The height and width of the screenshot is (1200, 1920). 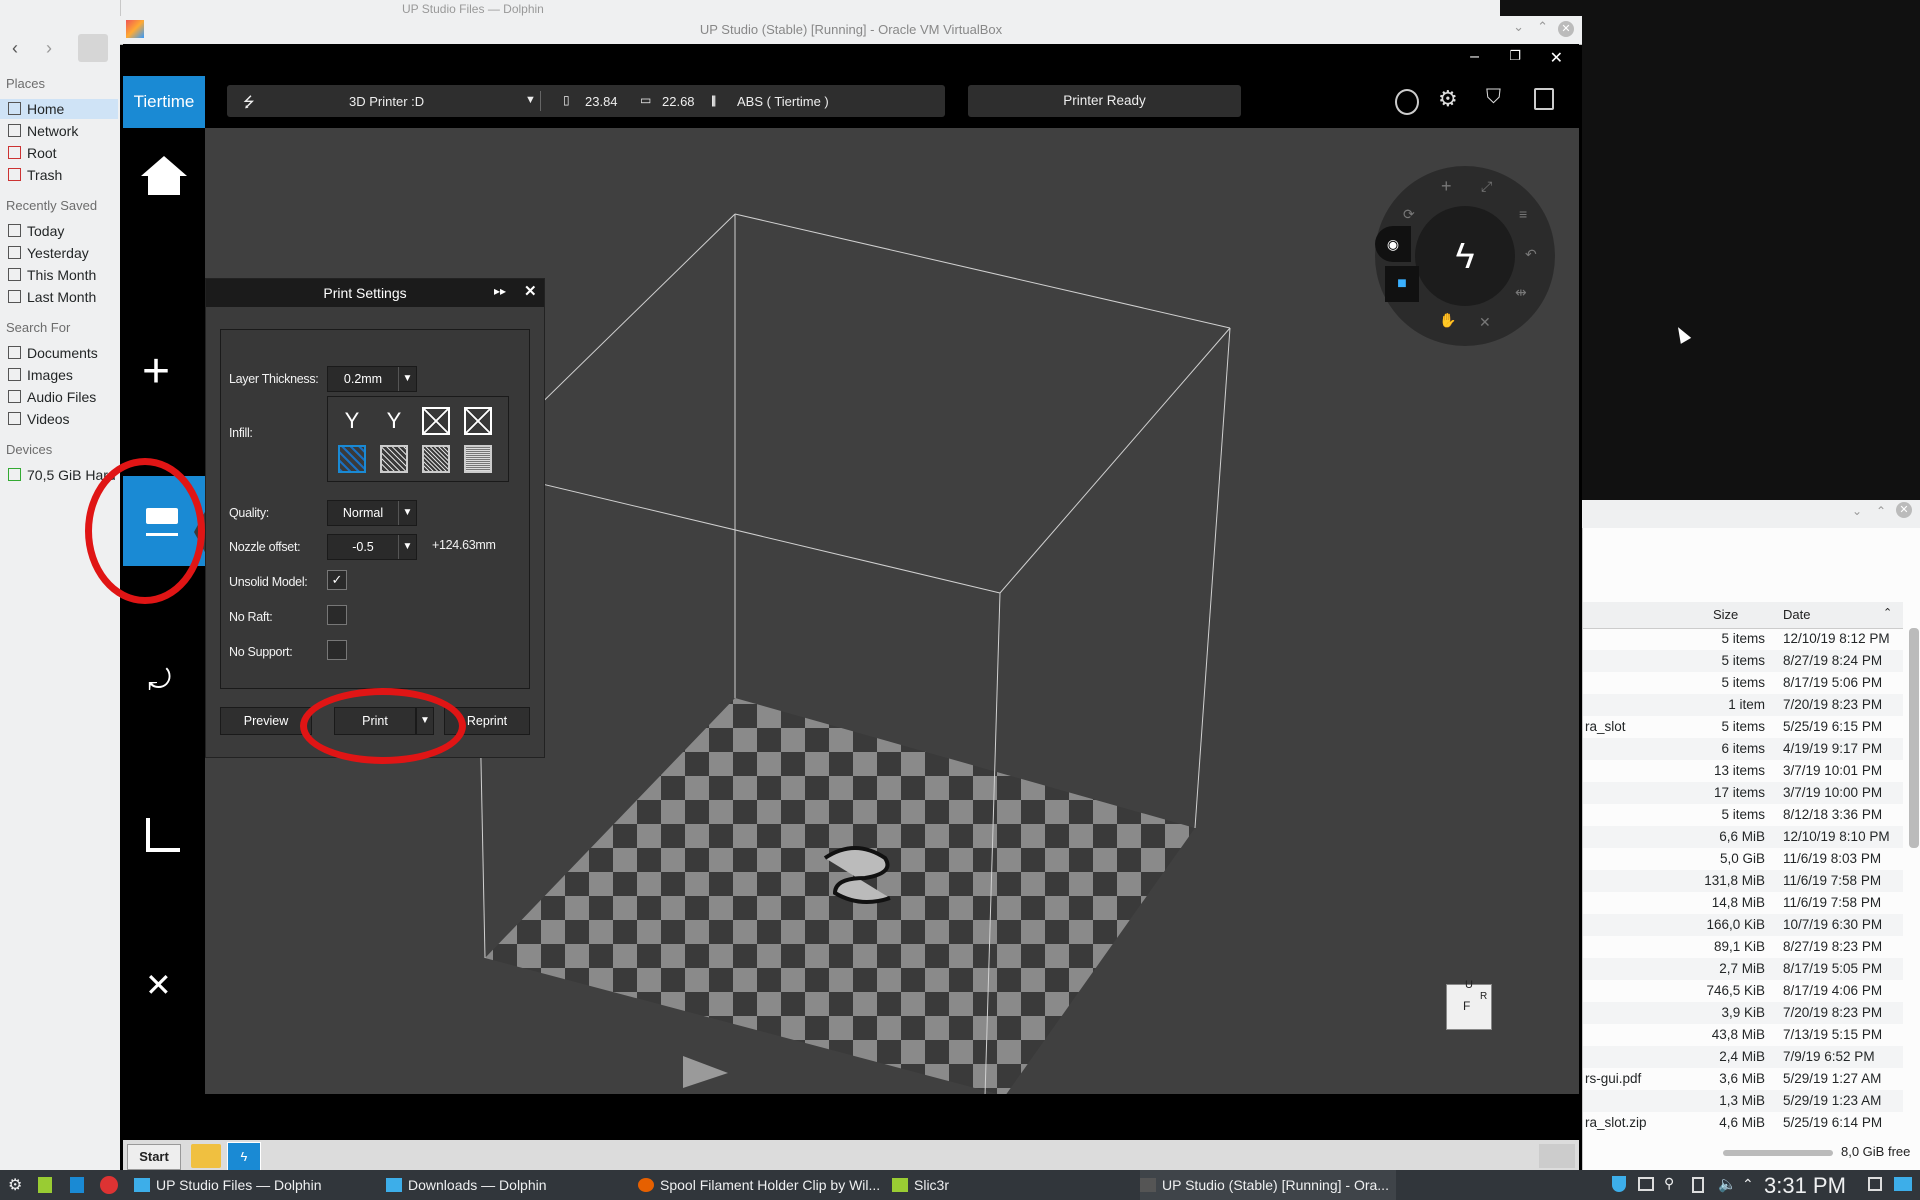 I want to click on file-row: 3,9 KiB 7/20/19 8:23 PM, so click(x=1743, y=1013).